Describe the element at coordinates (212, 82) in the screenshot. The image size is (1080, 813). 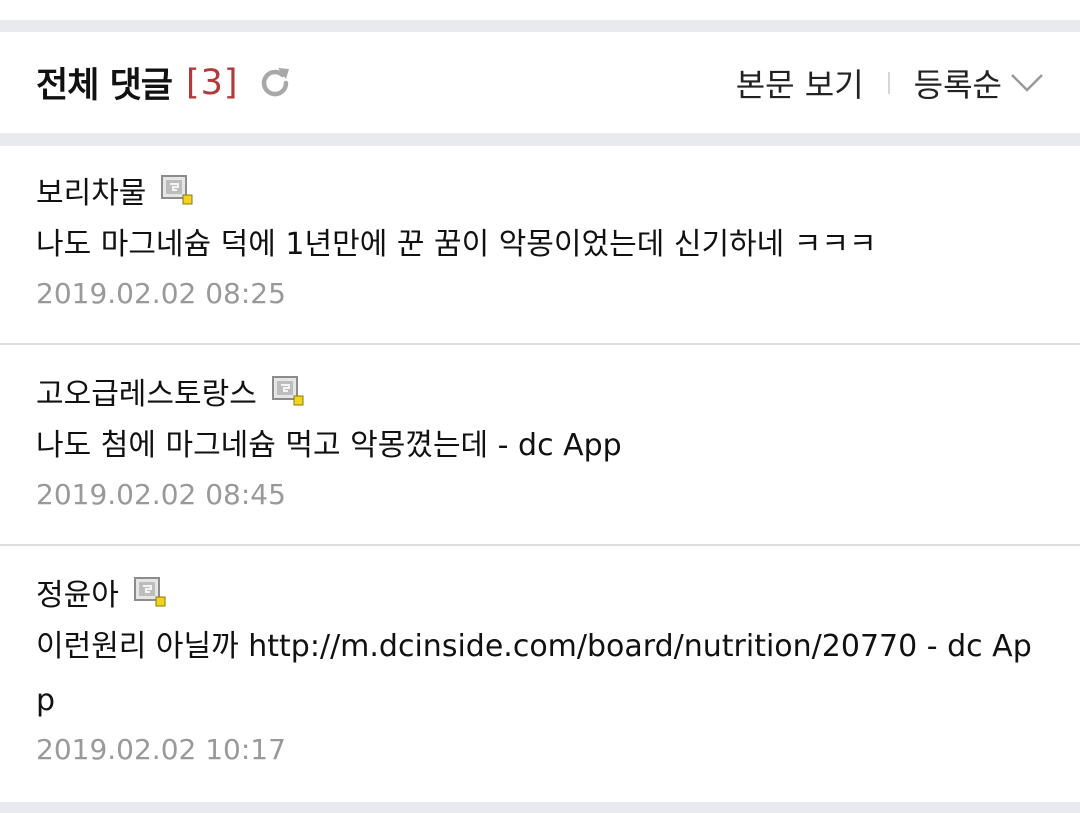
I see `comment-count: [3]` at that location.